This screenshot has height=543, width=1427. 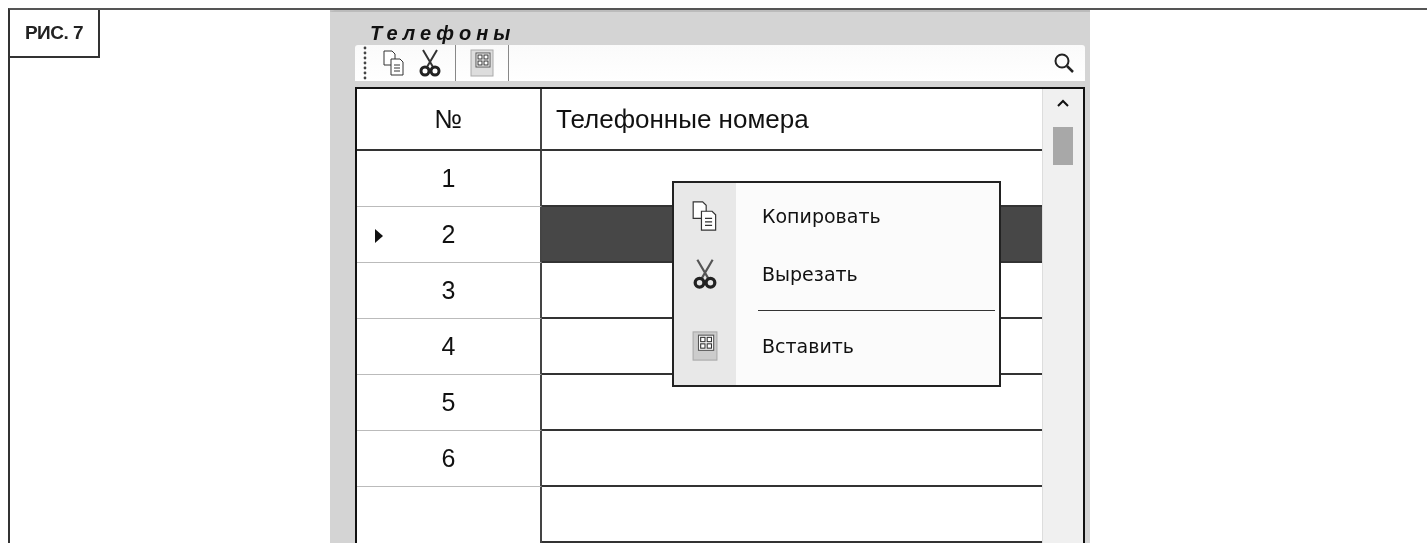 I want to click on row-number: 3, so click(x=448, y=290).